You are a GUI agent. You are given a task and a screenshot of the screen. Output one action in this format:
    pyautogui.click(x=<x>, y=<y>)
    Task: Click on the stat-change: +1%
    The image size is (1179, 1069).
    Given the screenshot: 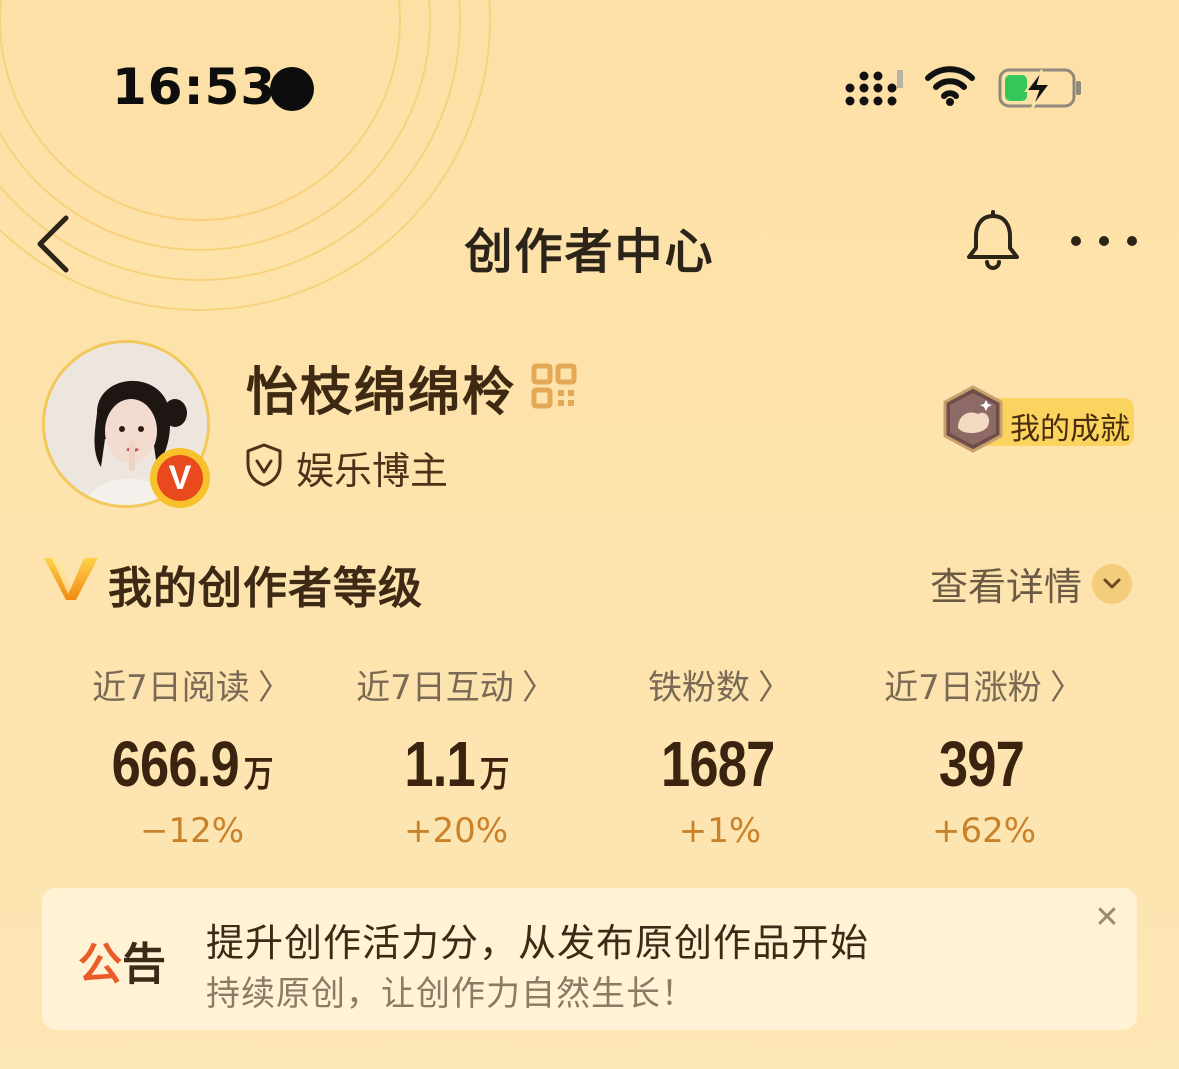 What is the action you would take?
    pyautogui.click(x=720, y=831)
    